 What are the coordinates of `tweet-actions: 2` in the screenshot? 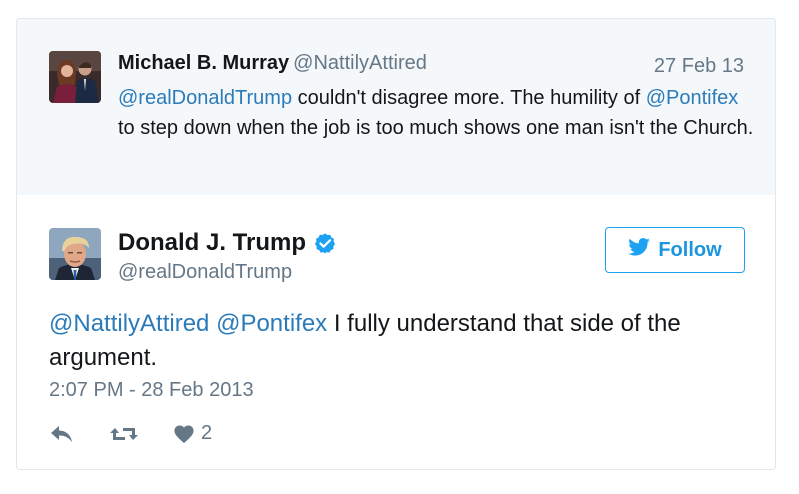 It's located at (130, 433).